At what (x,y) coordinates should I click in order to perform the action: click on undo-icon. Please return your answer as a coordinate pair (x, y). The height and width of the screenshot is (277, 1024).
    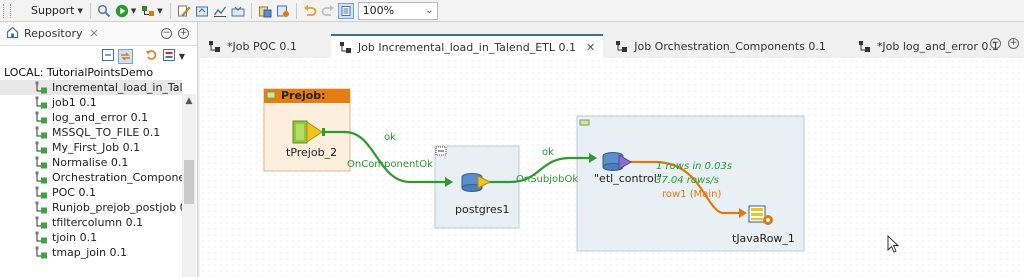
    Looking at the image, I should click on (310, 11).